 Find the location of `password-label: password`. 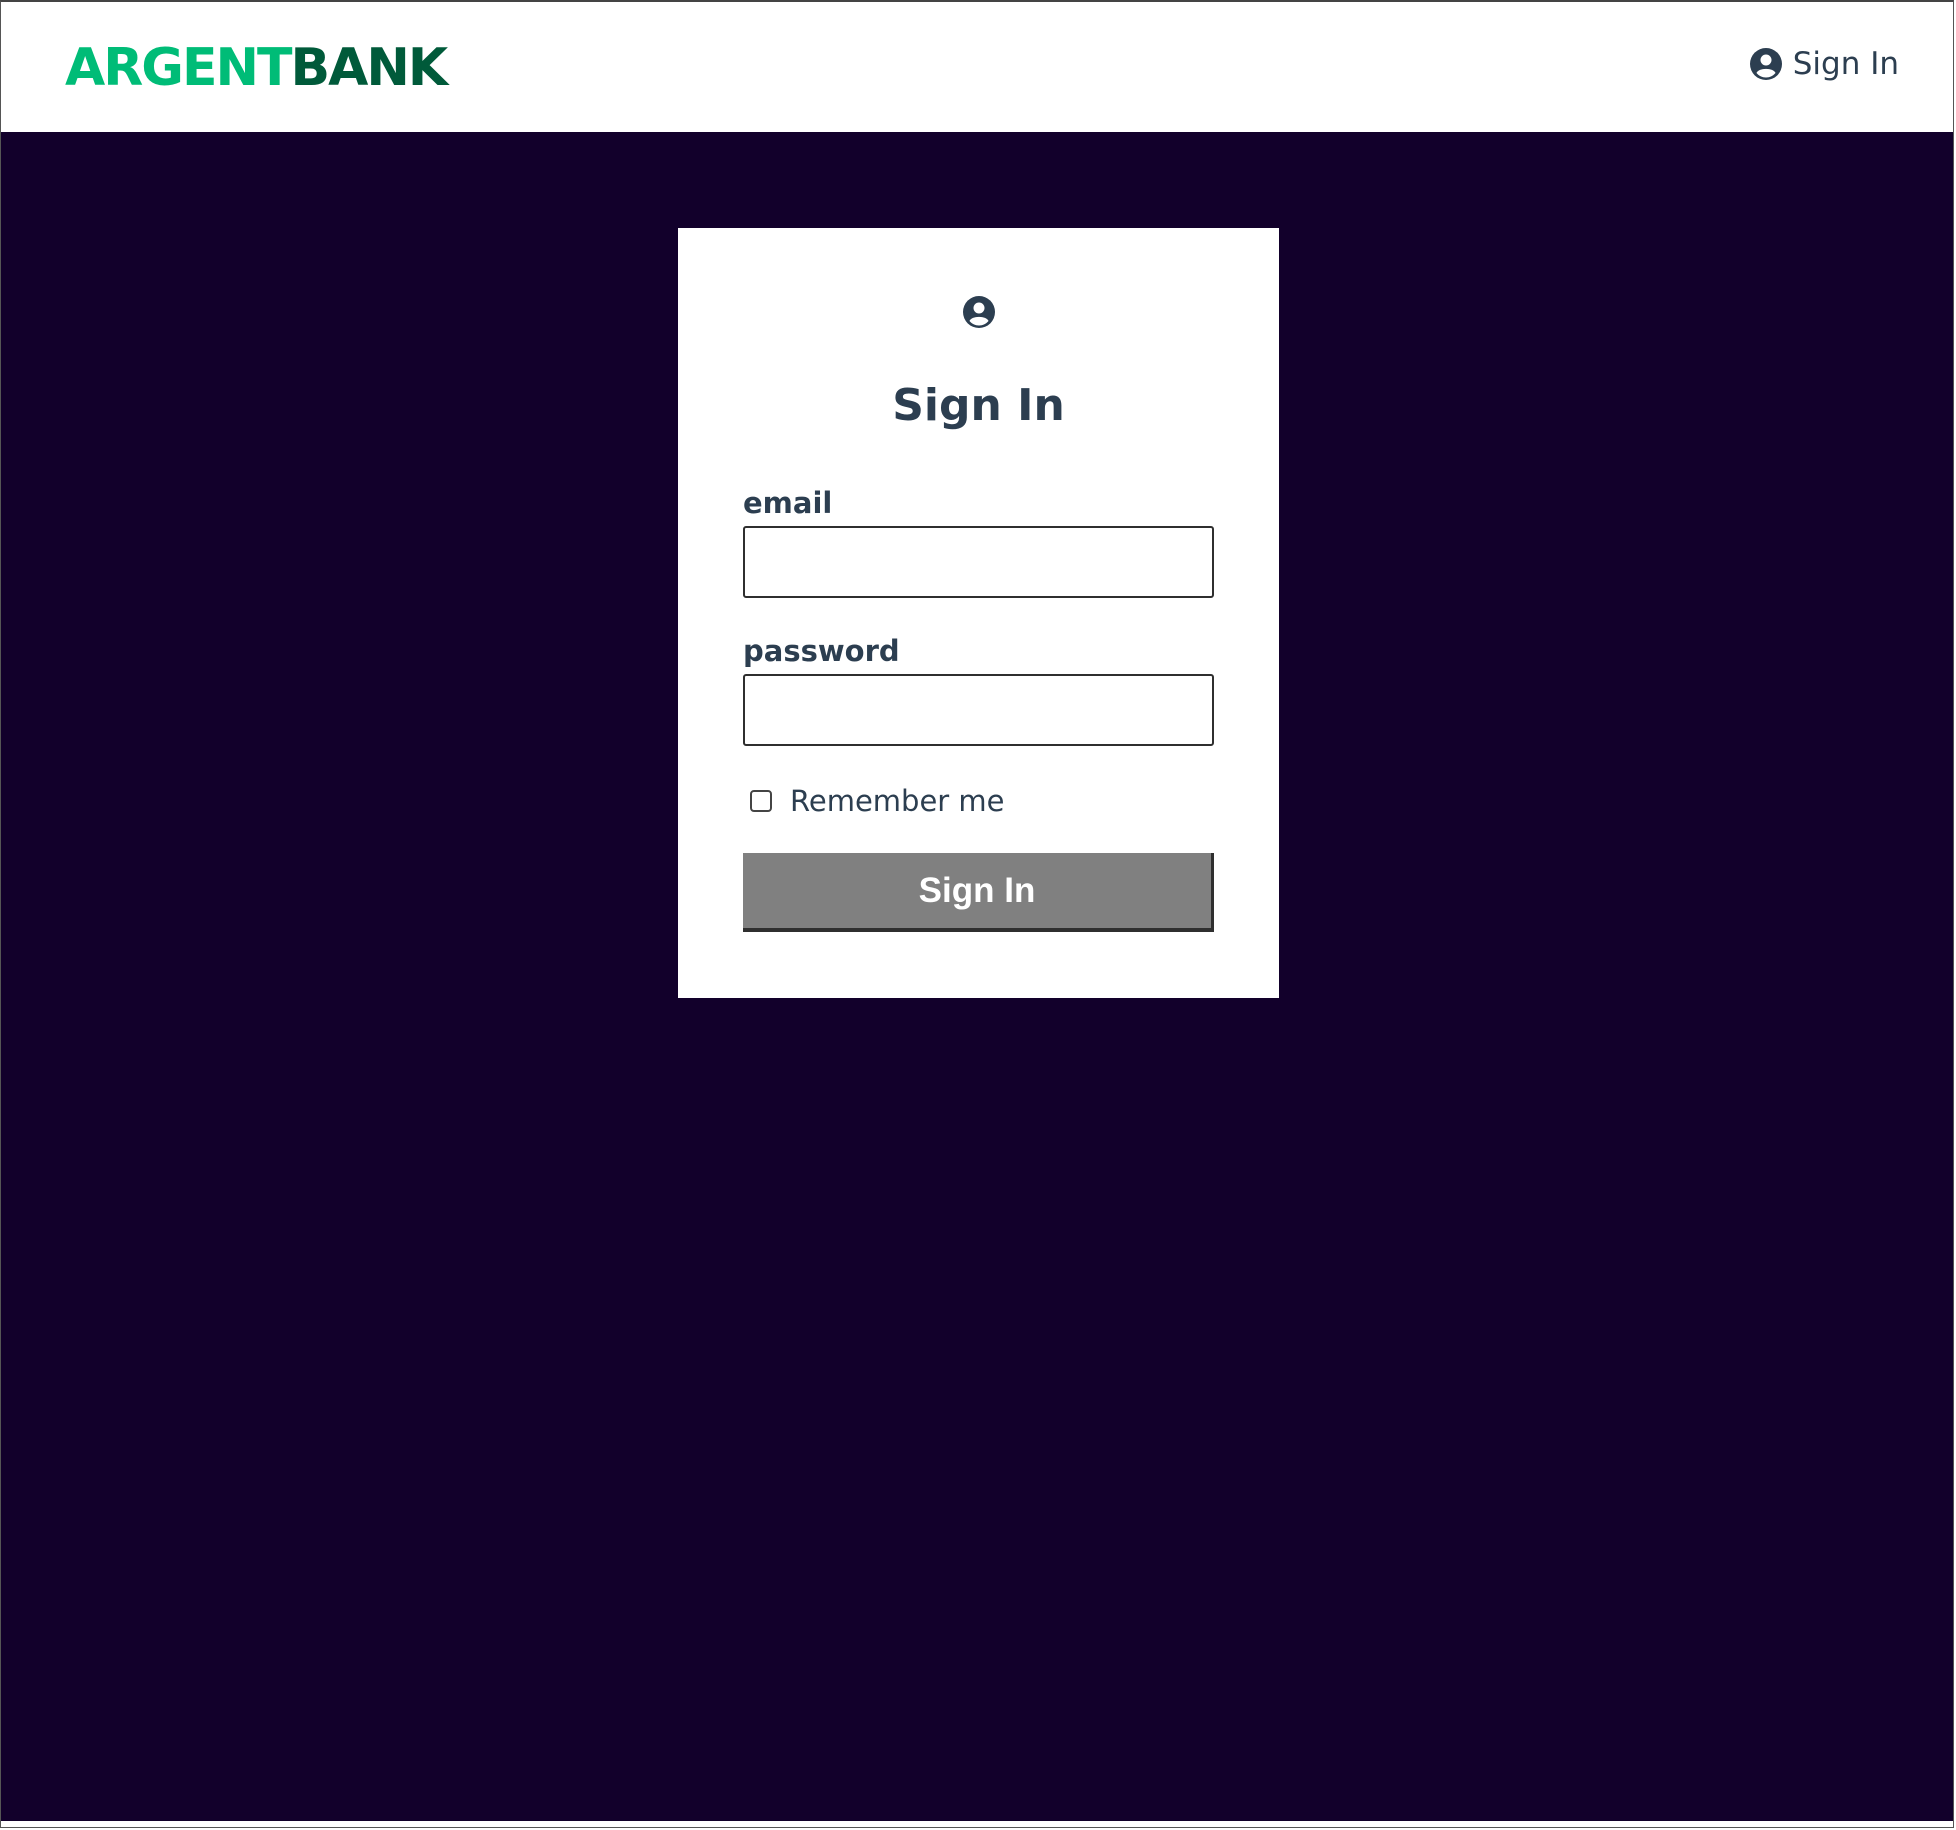

password-label: password is located at coordinates (821, 651).